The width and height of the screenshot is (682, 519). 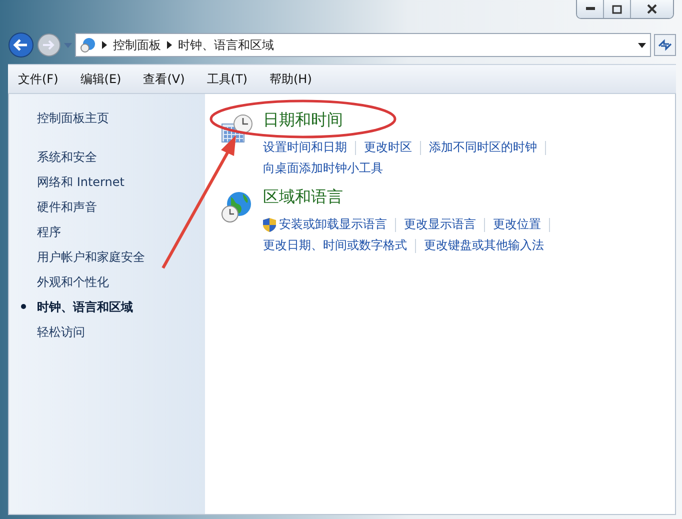 What do you see at coordinates (107, 207) in the screenshot?
I see `sidebar-item: 硬件和声音` at bounding box center [107, 207].